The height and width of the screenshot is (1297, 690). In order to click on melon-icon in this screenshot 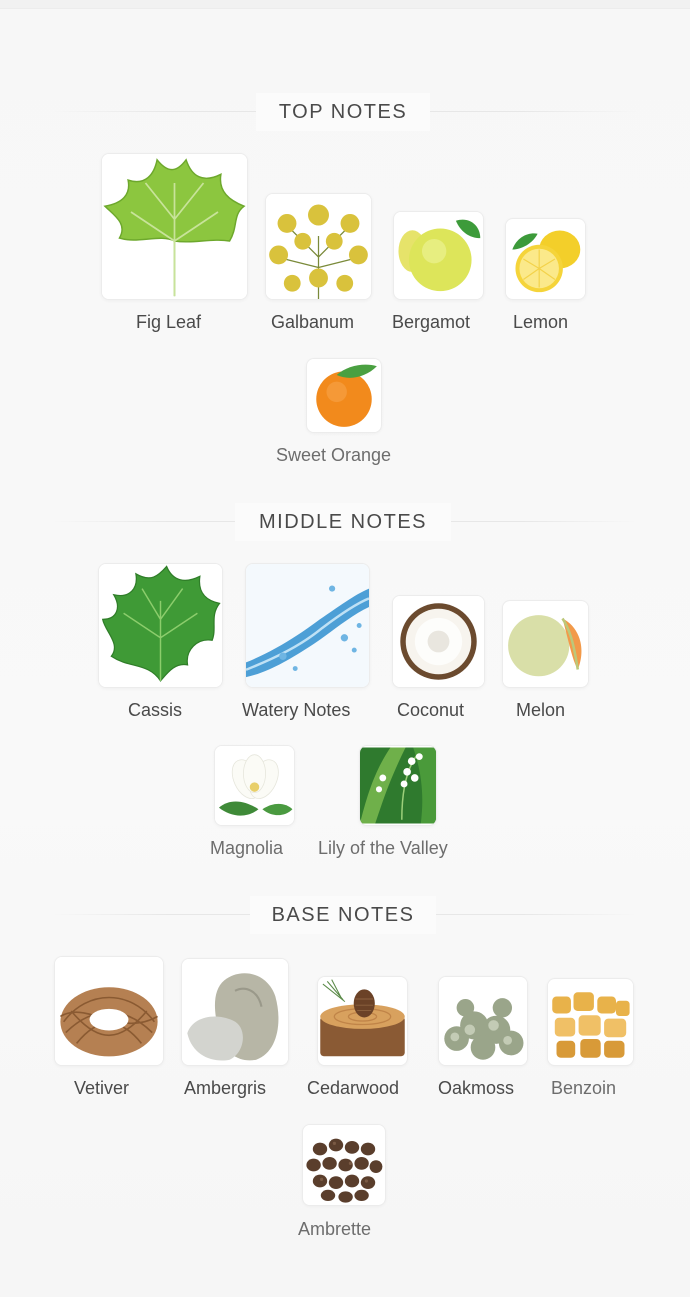, I will do `click(545, 644)`.